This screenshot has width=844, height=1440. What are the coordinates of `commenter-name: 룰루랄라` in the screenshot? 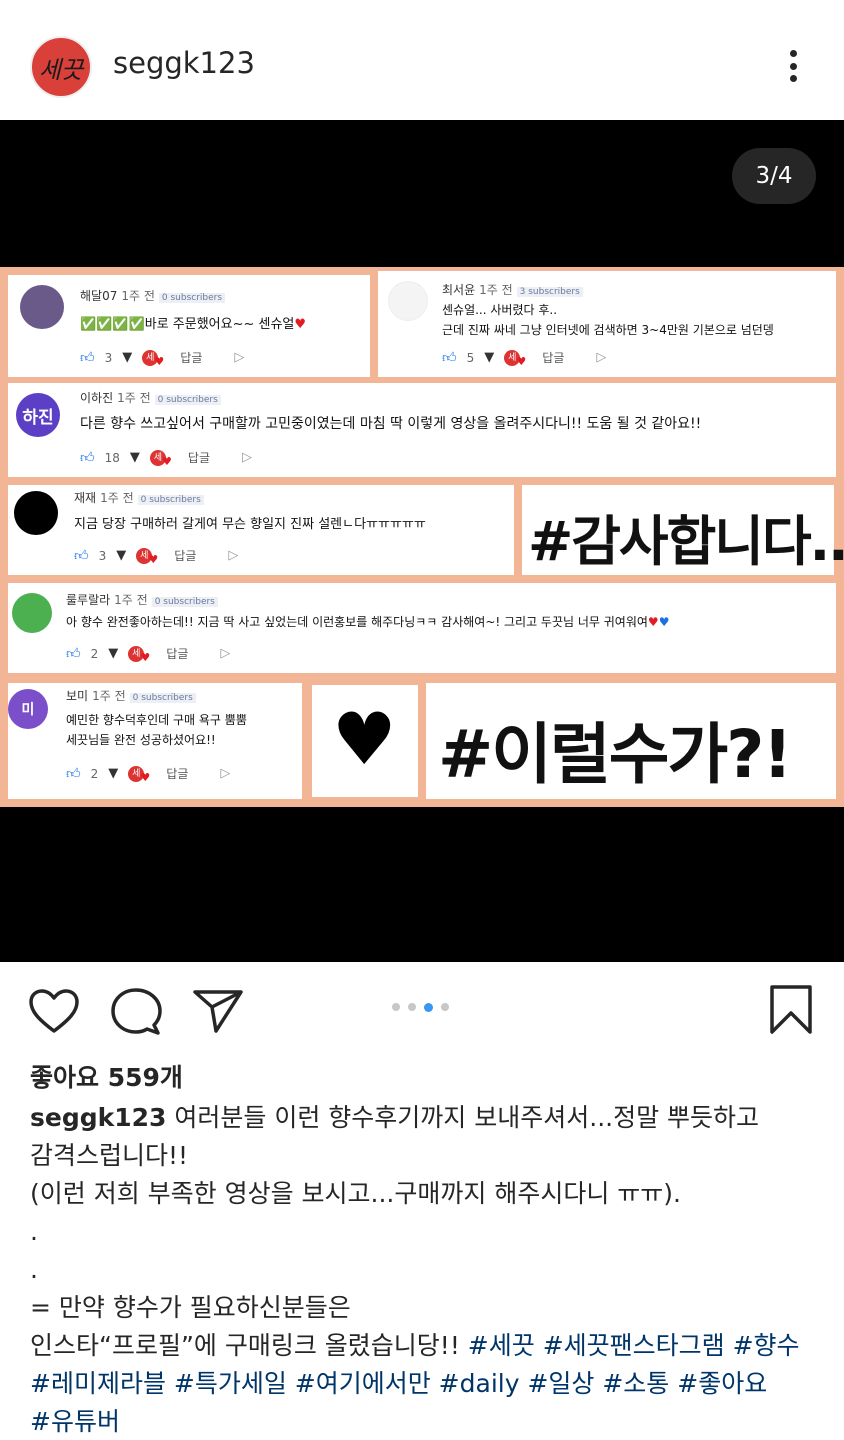 It's located at (88, 600).